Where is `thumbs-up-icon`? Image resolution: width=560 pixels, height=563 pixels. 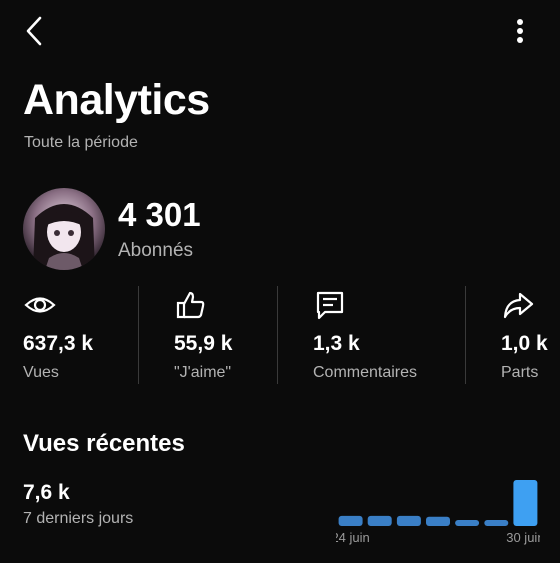
thumbs-up-icon is located at coordinates (191, 305).